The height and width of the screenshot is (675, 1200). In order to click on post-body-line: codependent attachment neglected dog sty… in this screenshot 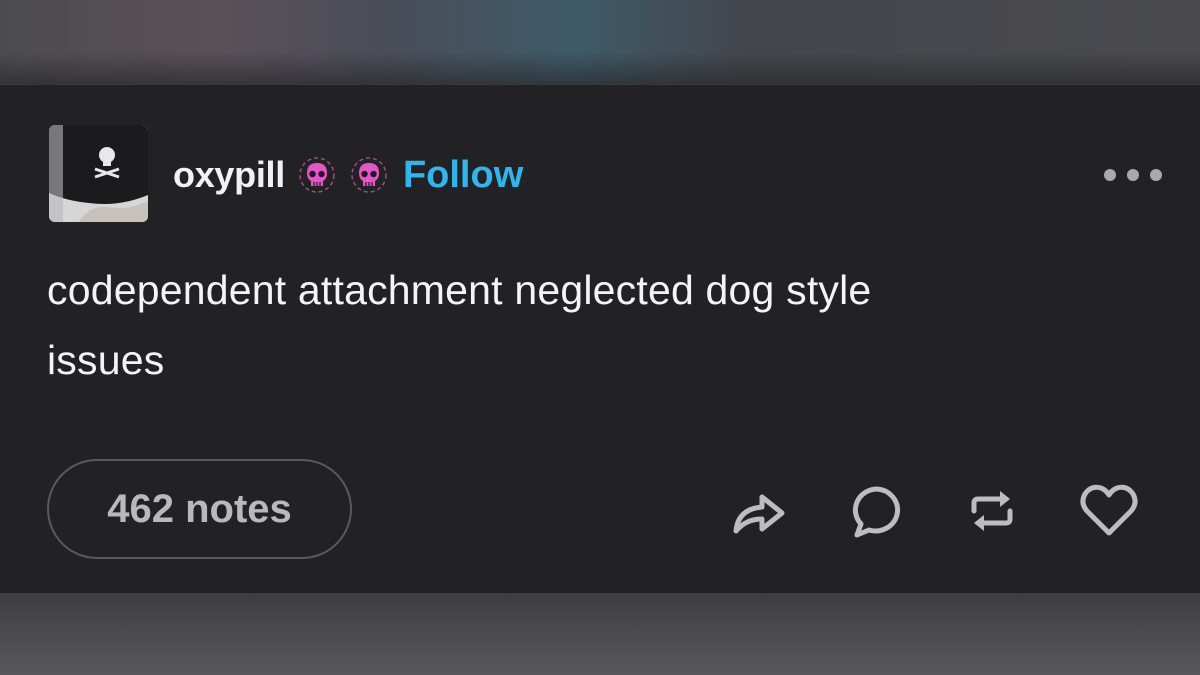, I will do `click(459, 290)`.